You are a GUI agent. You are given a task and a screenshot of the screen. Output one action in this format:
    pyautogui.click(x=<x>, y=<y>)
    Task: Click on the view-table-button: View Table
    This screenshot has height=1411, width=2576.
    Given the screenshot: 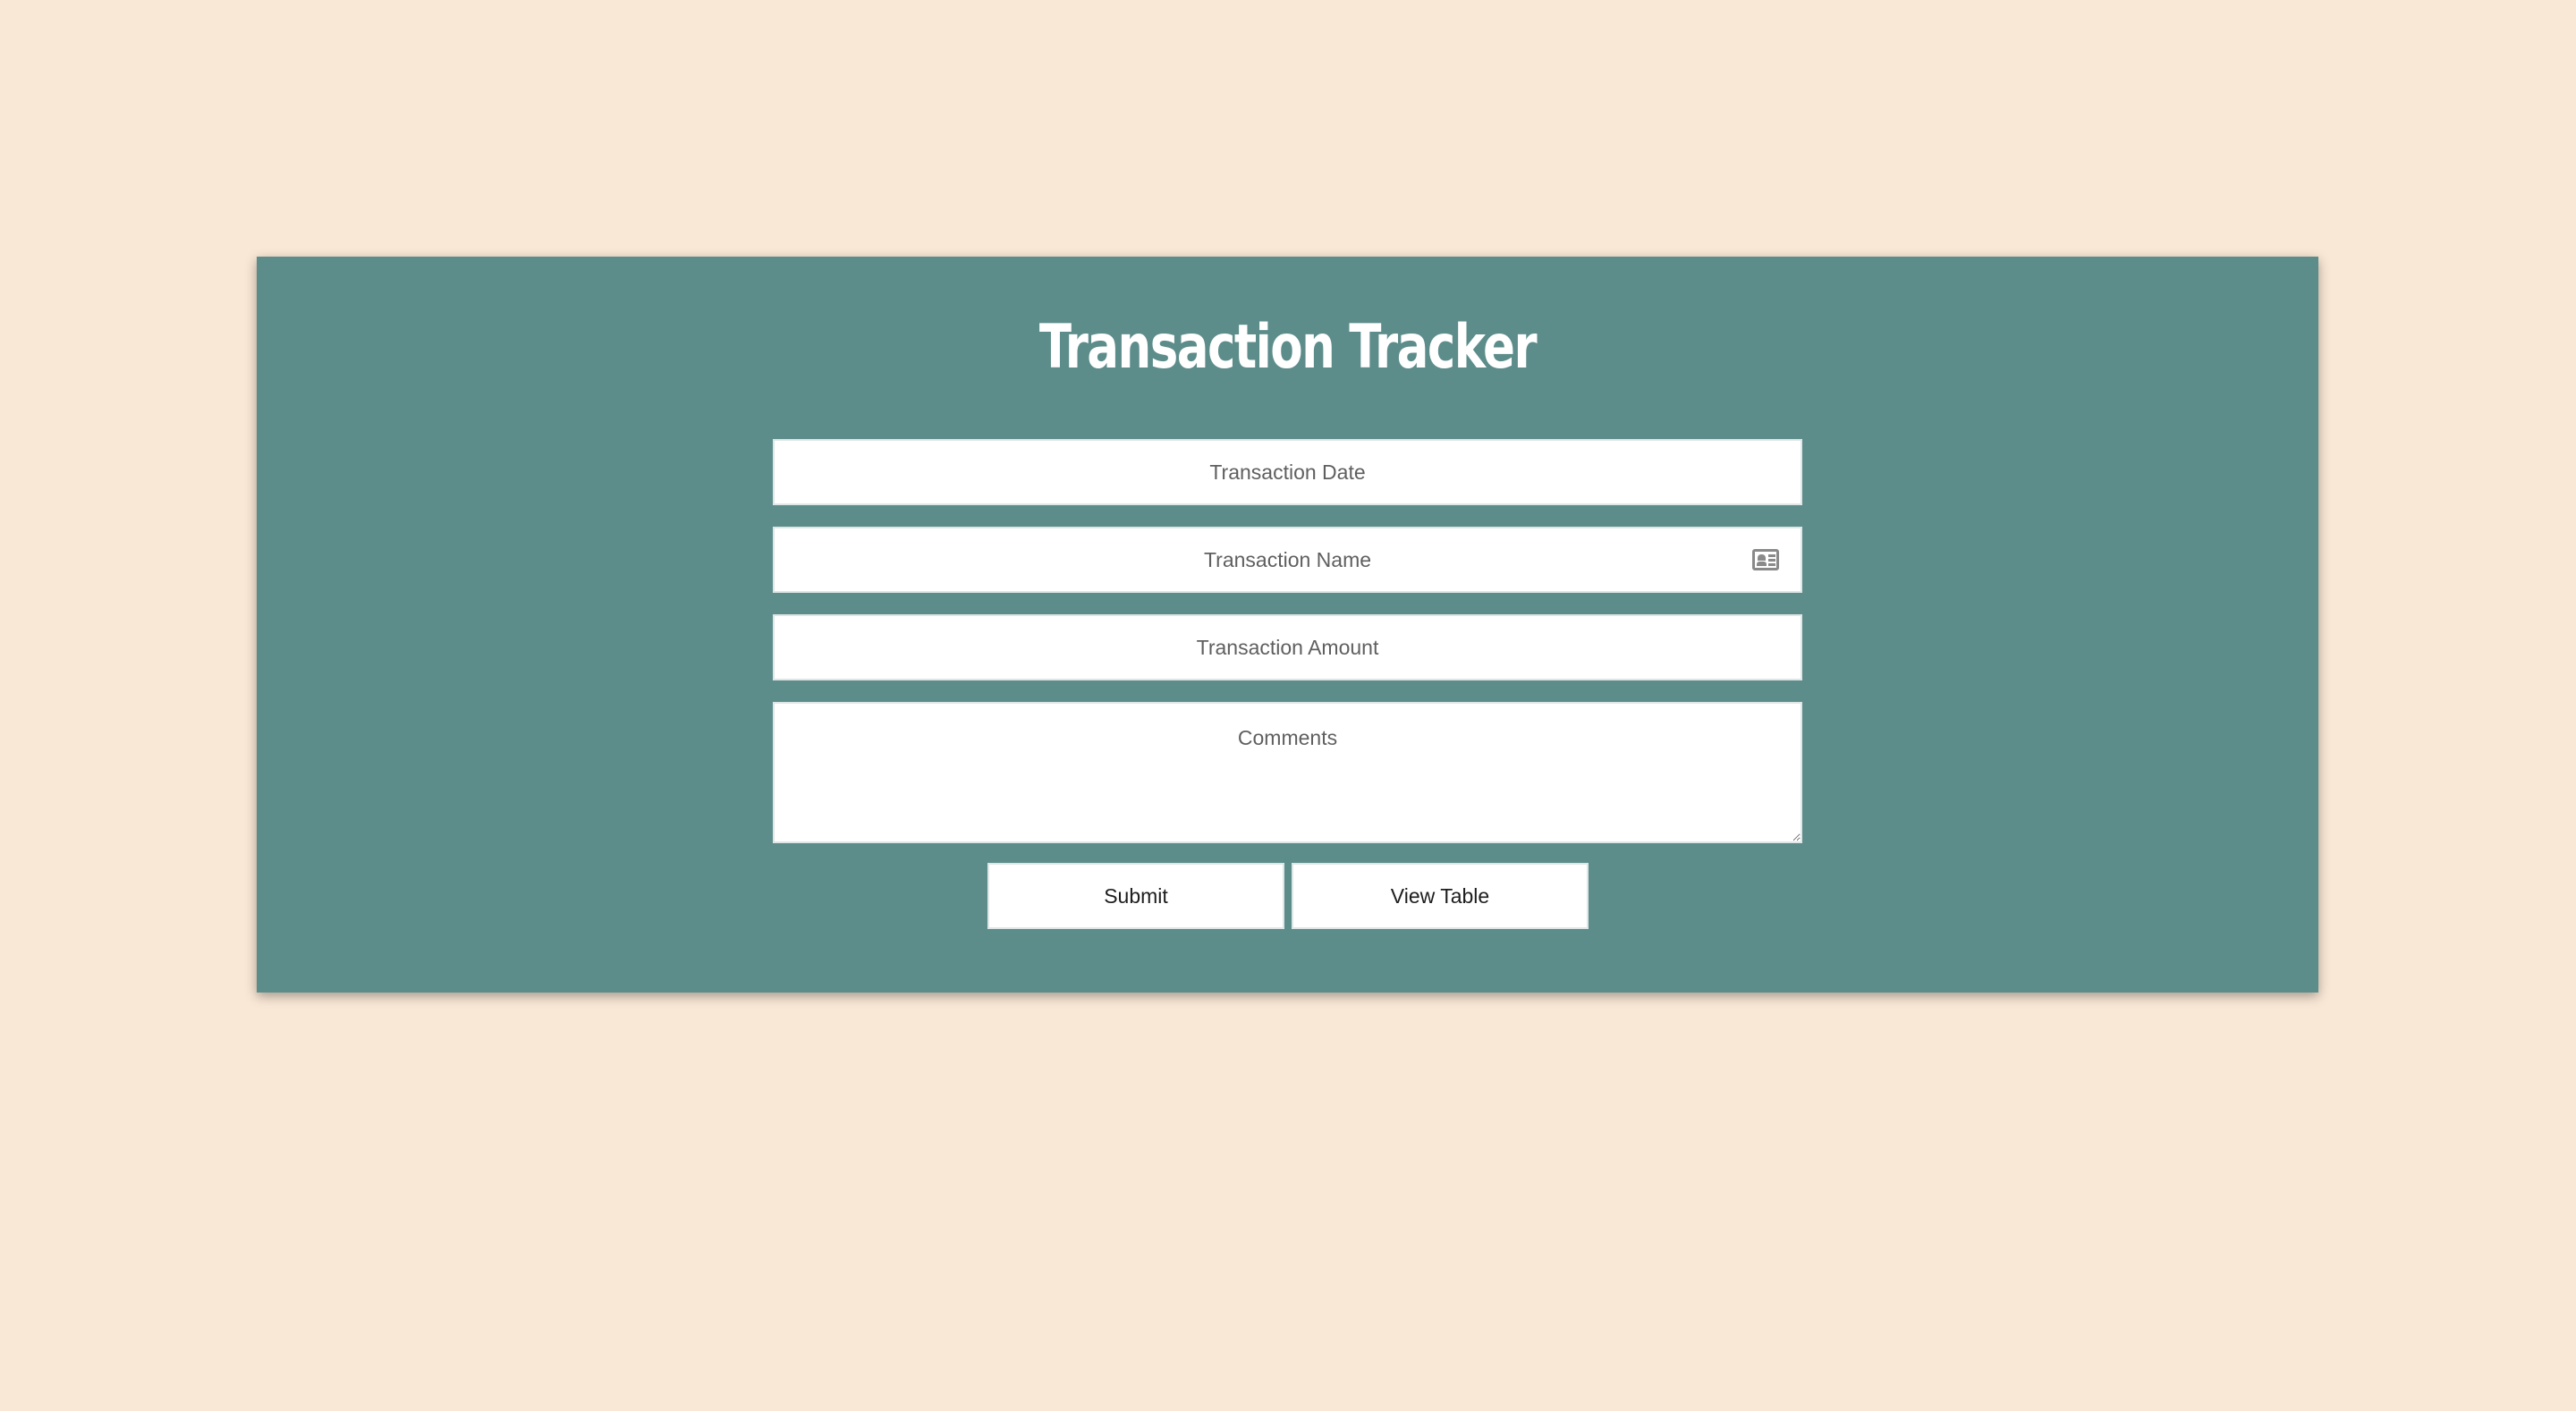 What is the action you would take?
    pyautogui.click(x=1440, y=896)
    